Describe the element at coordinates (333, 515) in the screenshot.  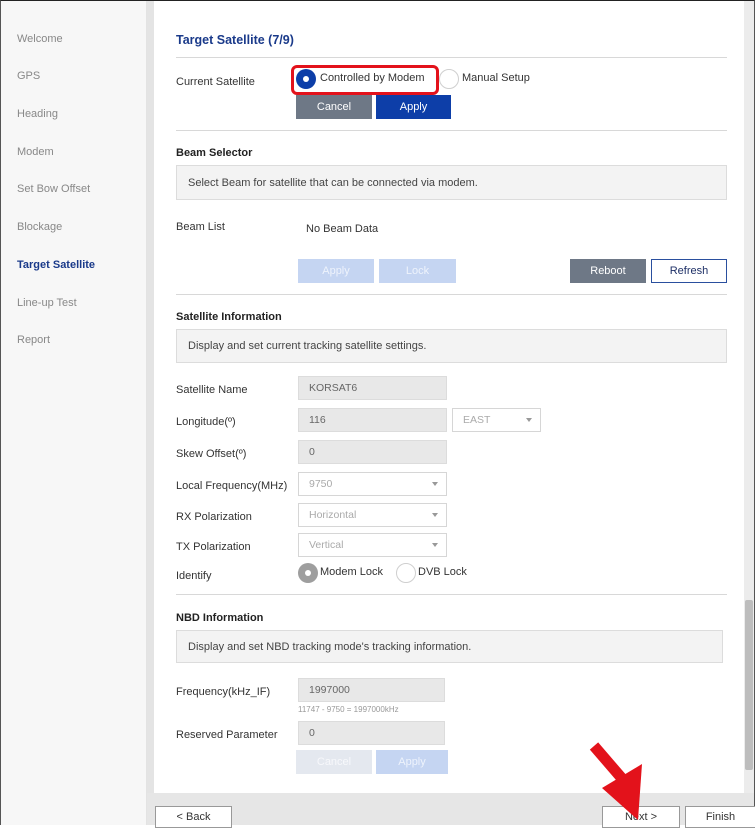
I see `rx-polarization-value: Horizontal` at that location.